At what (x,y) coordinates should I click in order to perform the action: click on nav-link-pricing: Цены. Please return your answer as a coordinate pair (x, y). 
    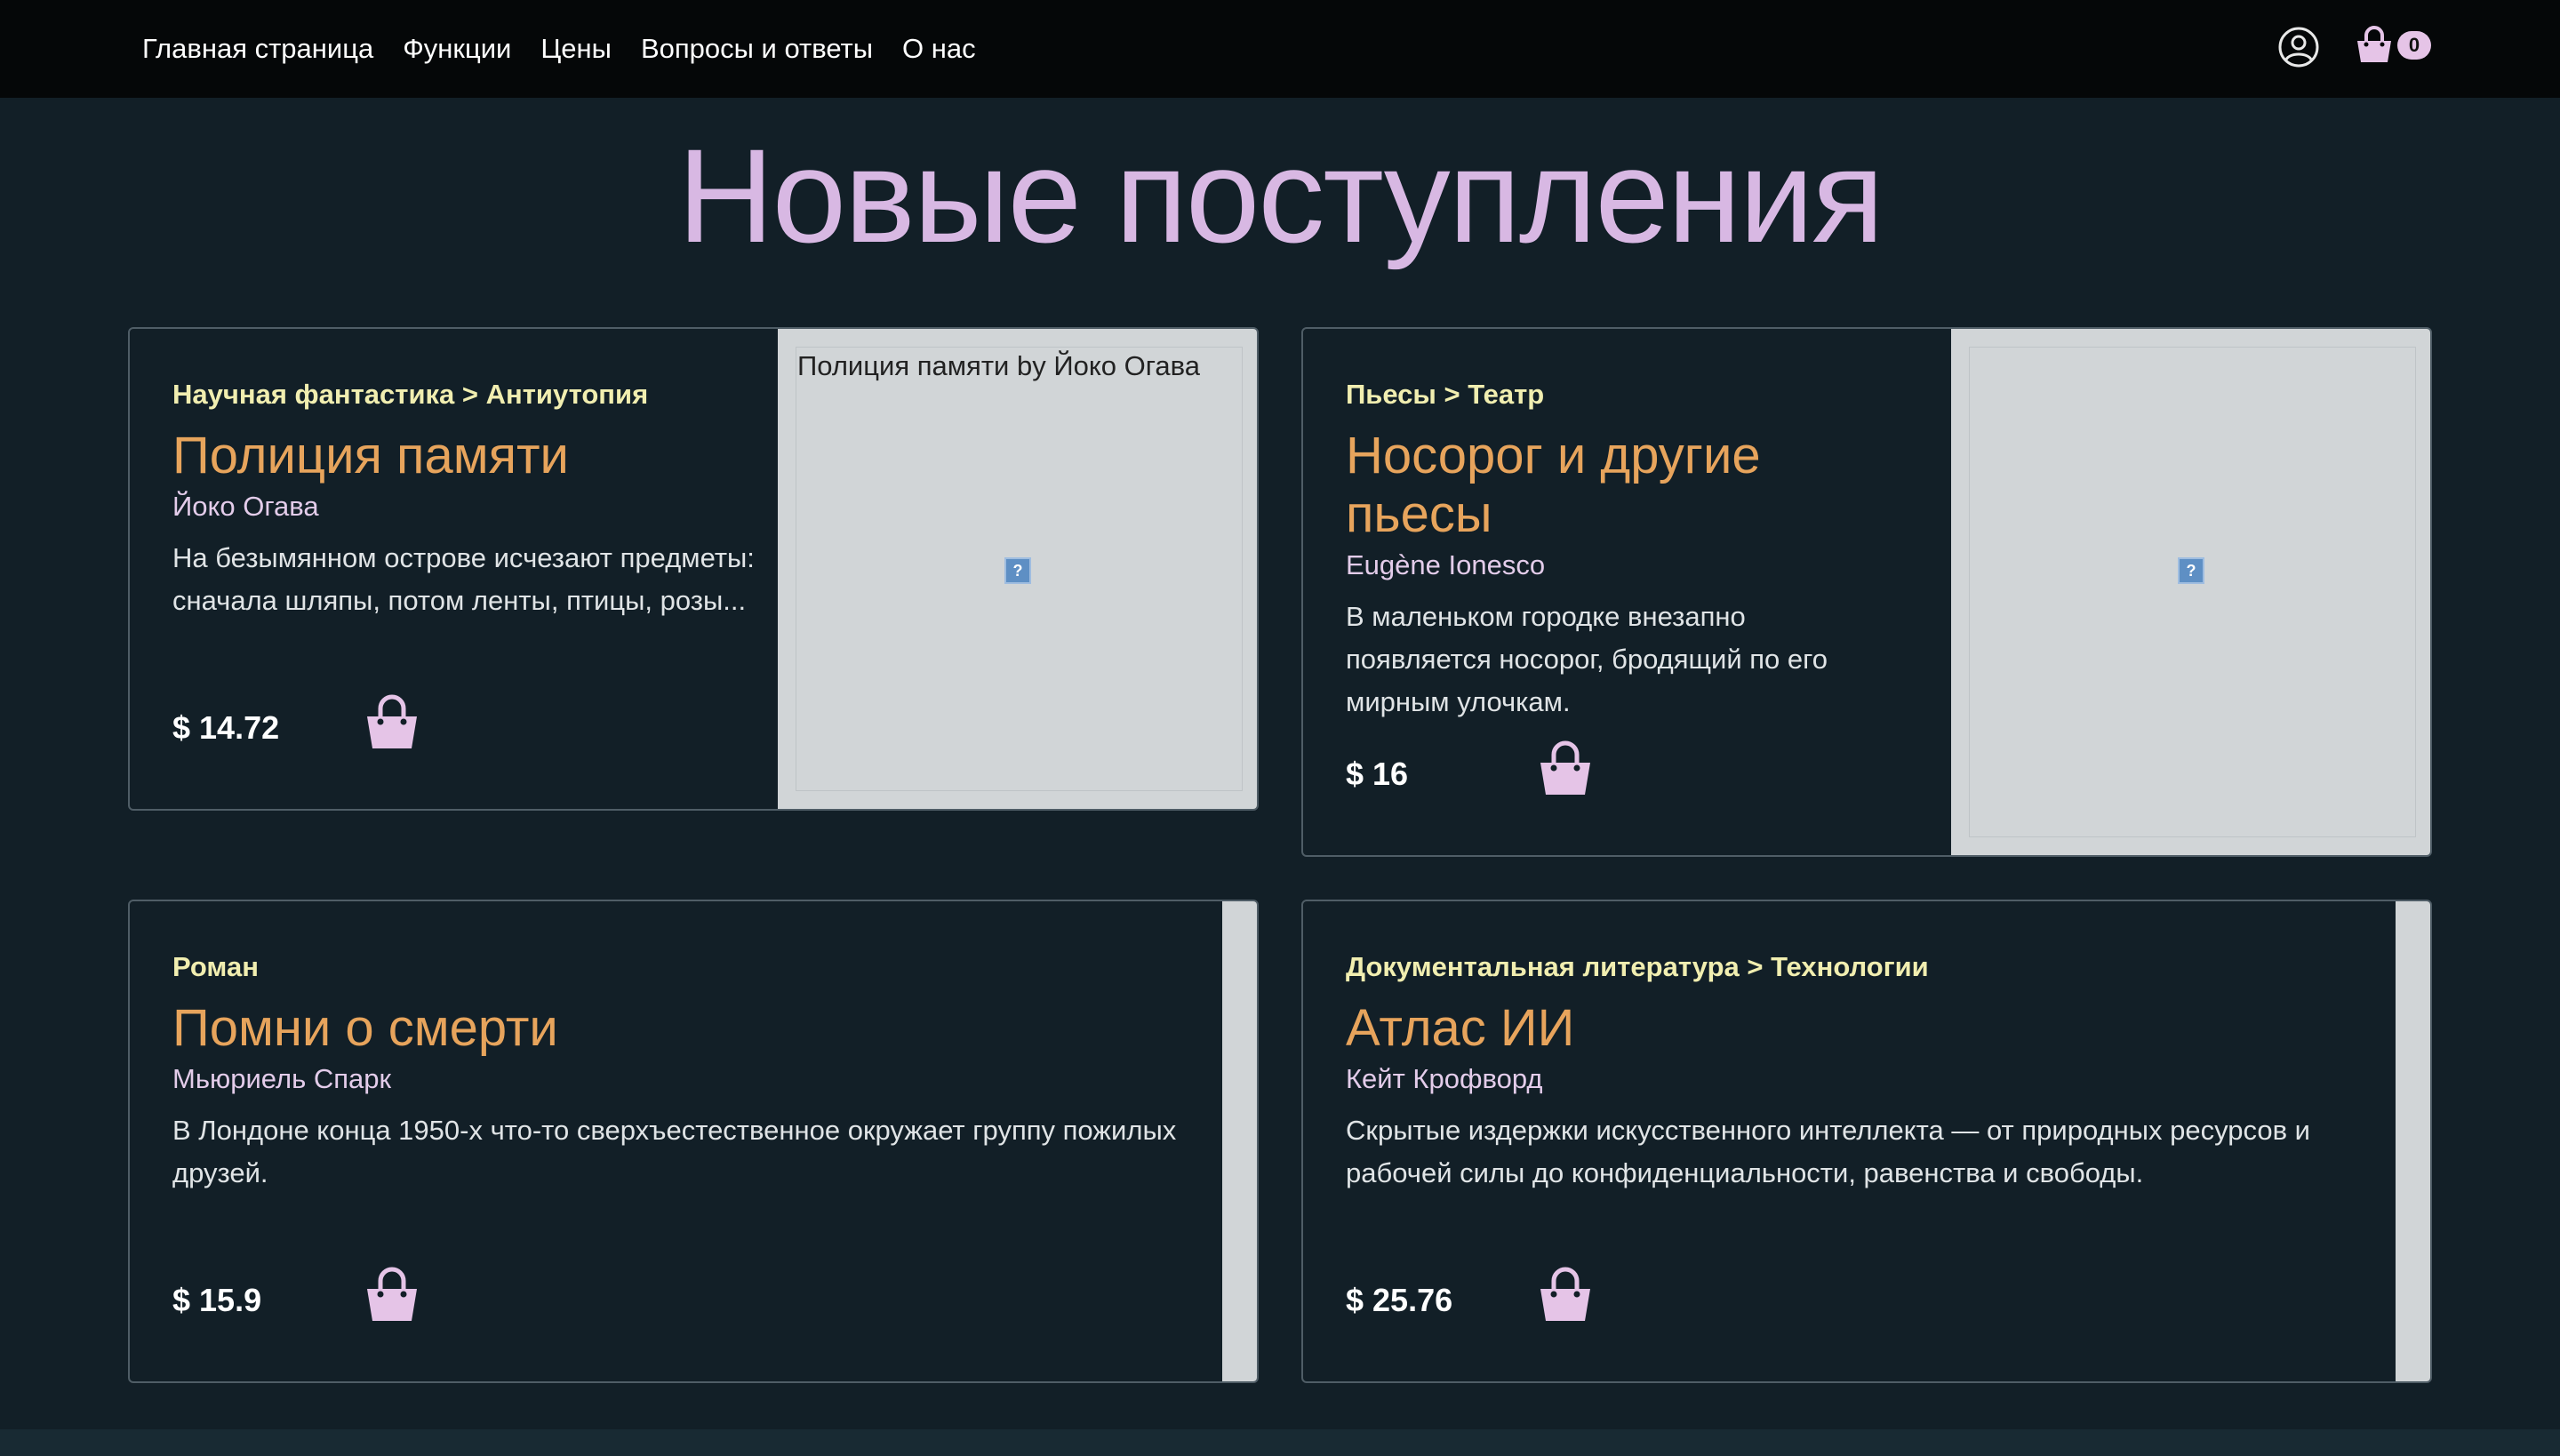
    Looking at the image, I should click on (576, 49).